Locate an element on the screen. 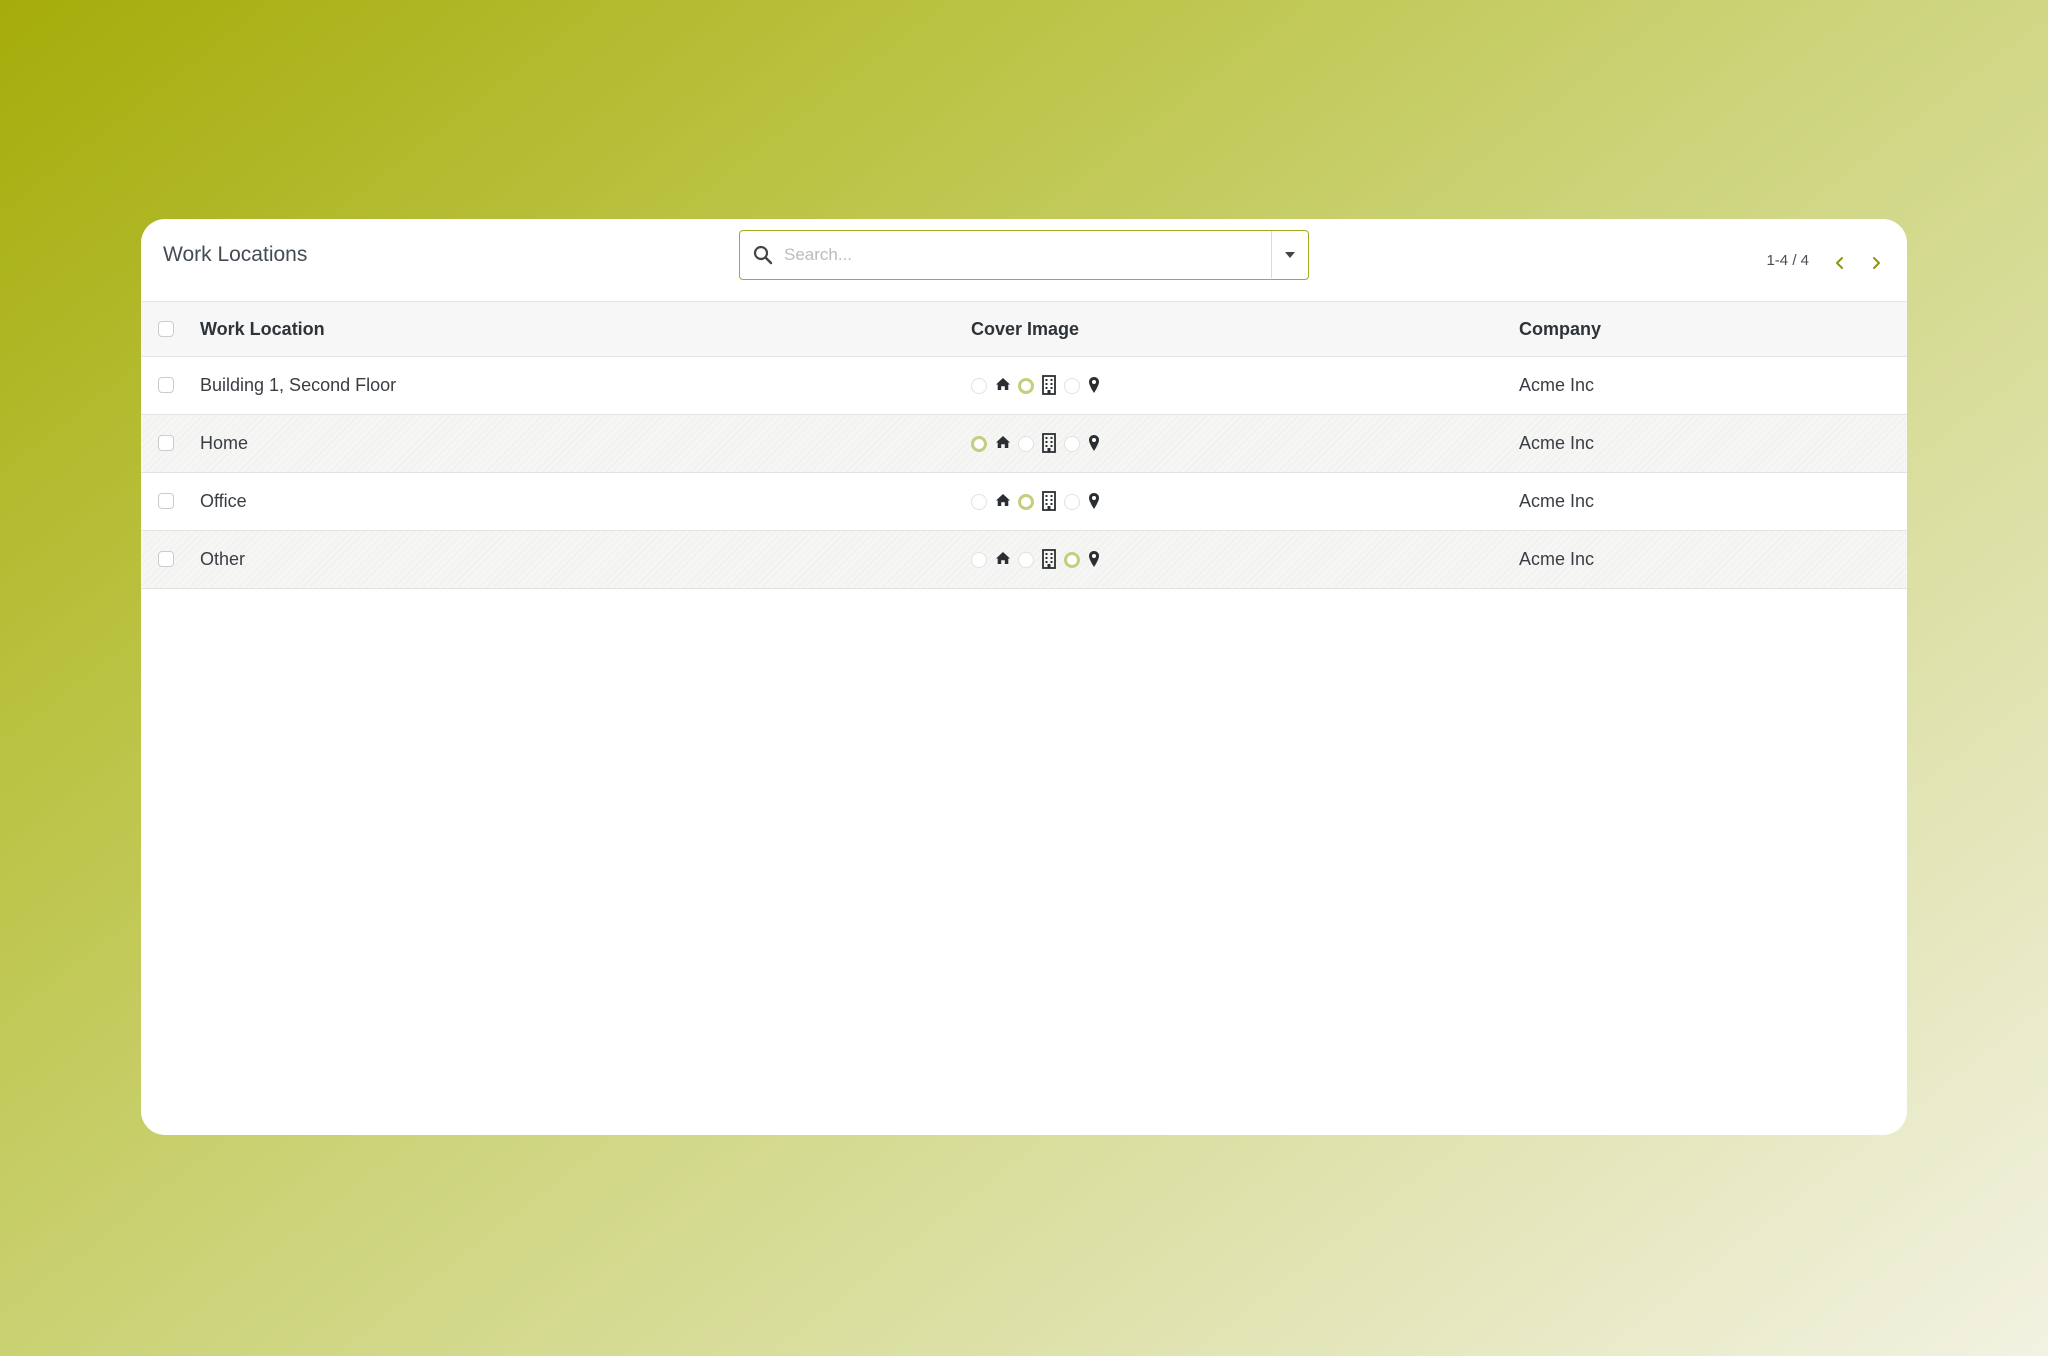 The image size is (2048, 1356). pager-value: 1-4 / 4 is located at coordinates (1787, 260).